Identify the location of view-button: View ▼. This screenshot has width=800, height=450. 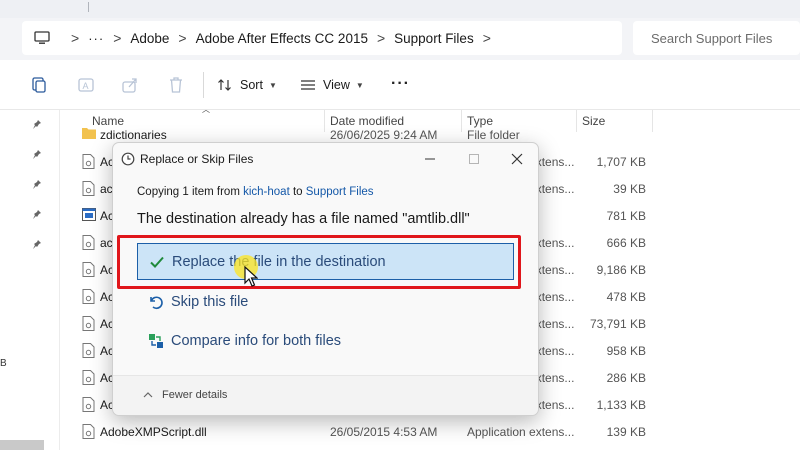
(332, 85).